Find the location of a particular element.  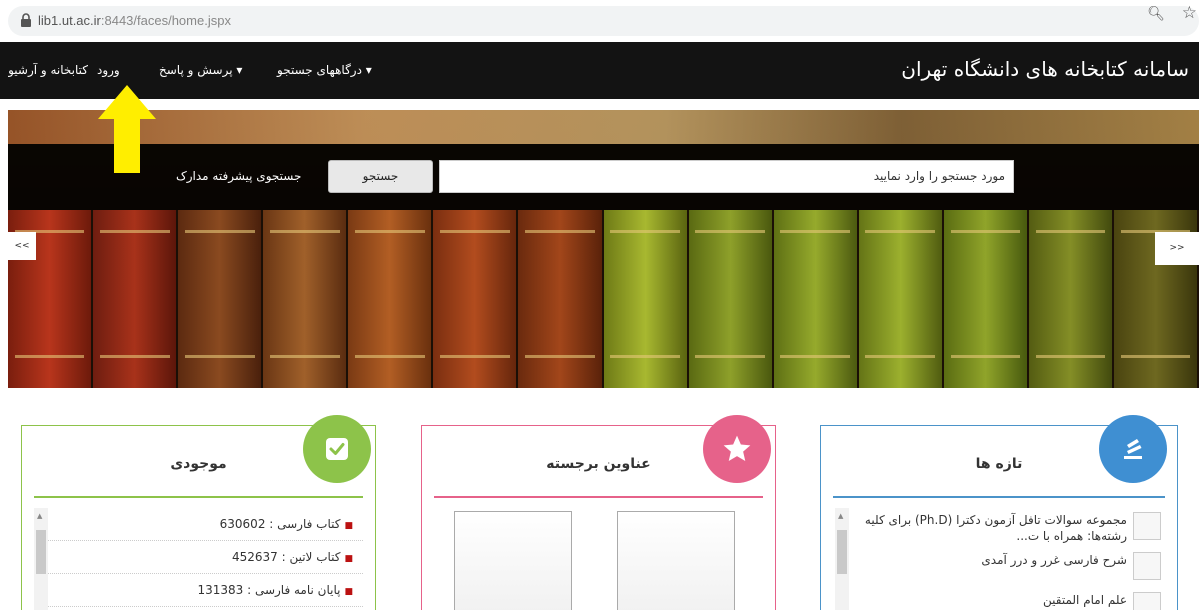

lock-icon is located at coordinates (26, 20).